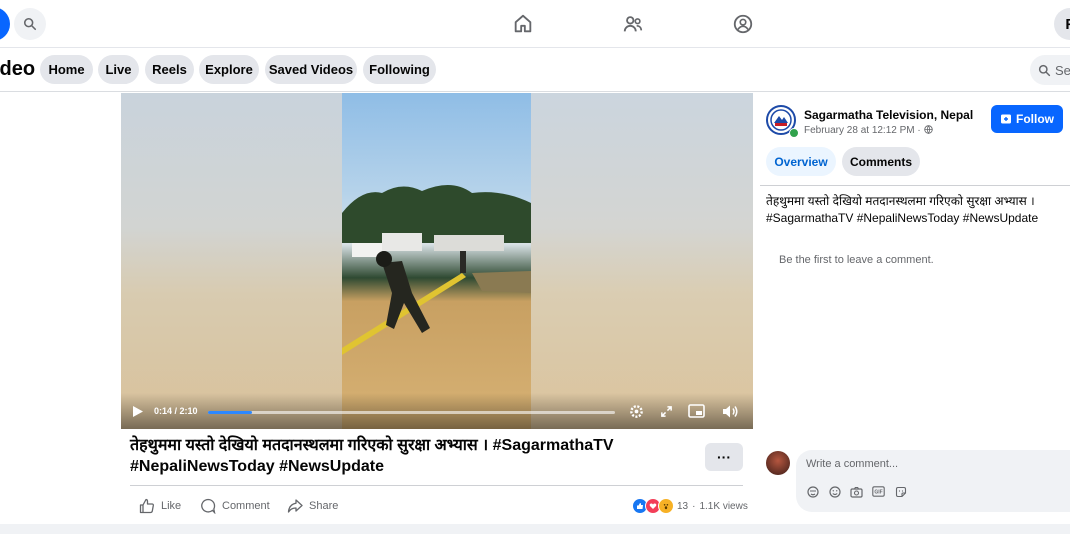  I want to click on like-label: Like, so click(171, 506).